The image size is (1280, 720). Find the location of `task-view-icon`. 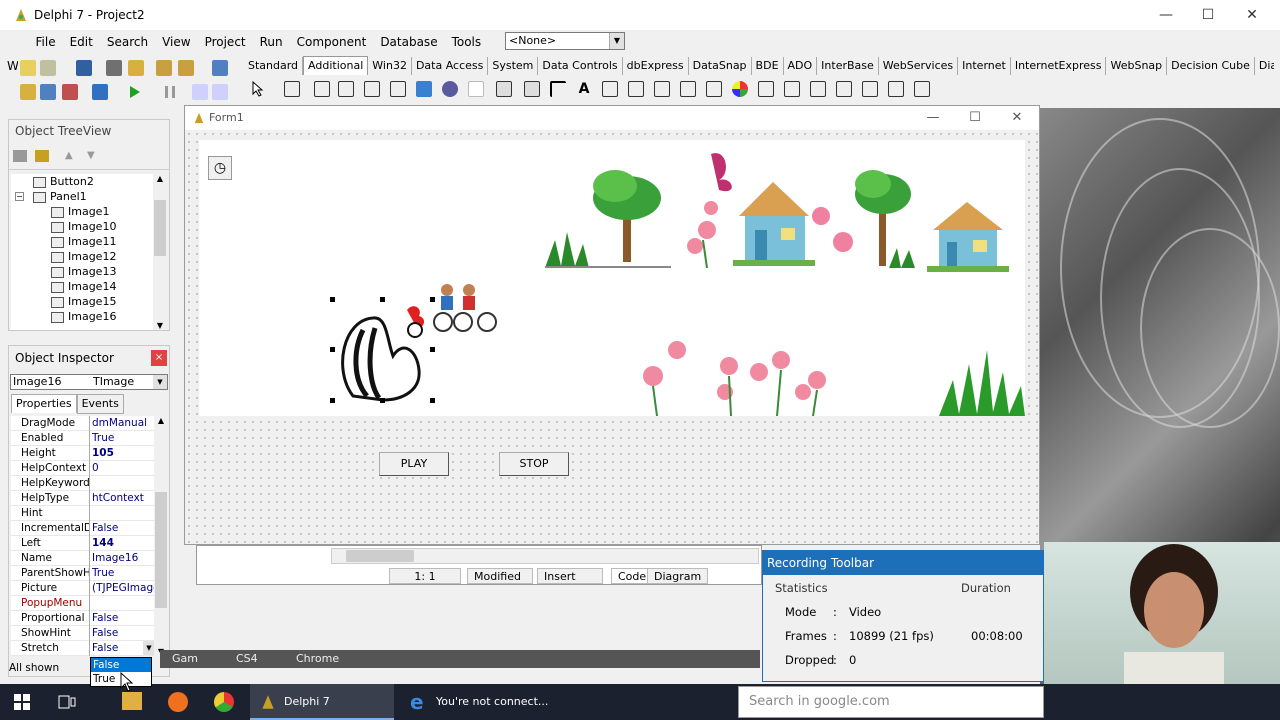

task-view-icon is located at coordinates (67, 702).